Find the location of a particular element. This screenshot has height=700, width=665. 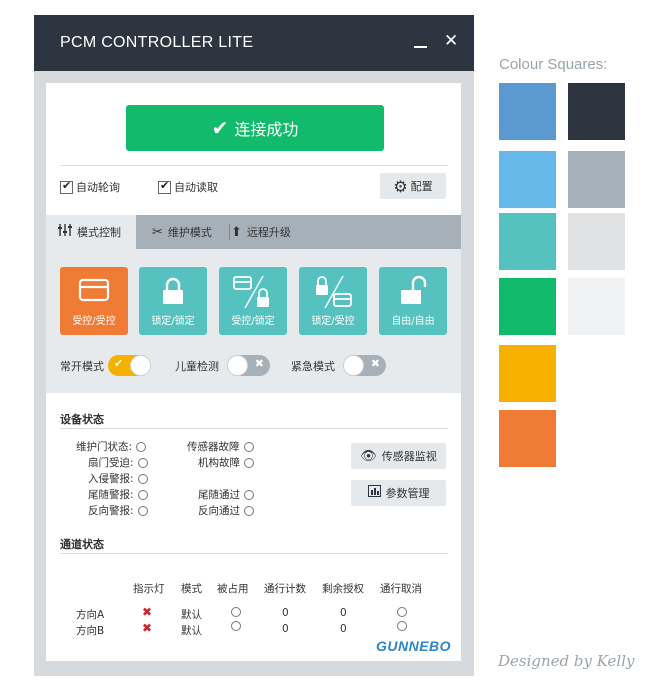

status-intrusion-alarm: 入侵警报: is located at coordinates (118, 478).